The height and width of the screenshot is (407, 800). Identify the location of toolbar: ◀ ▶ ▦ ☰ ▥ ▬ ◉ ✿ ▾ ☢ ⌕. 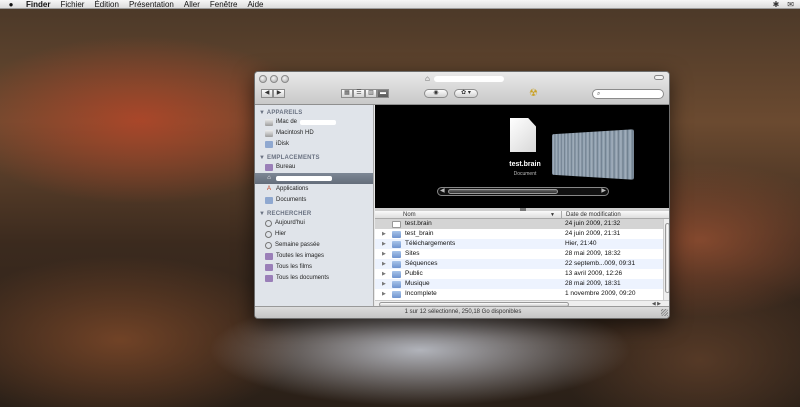
(462, 95).